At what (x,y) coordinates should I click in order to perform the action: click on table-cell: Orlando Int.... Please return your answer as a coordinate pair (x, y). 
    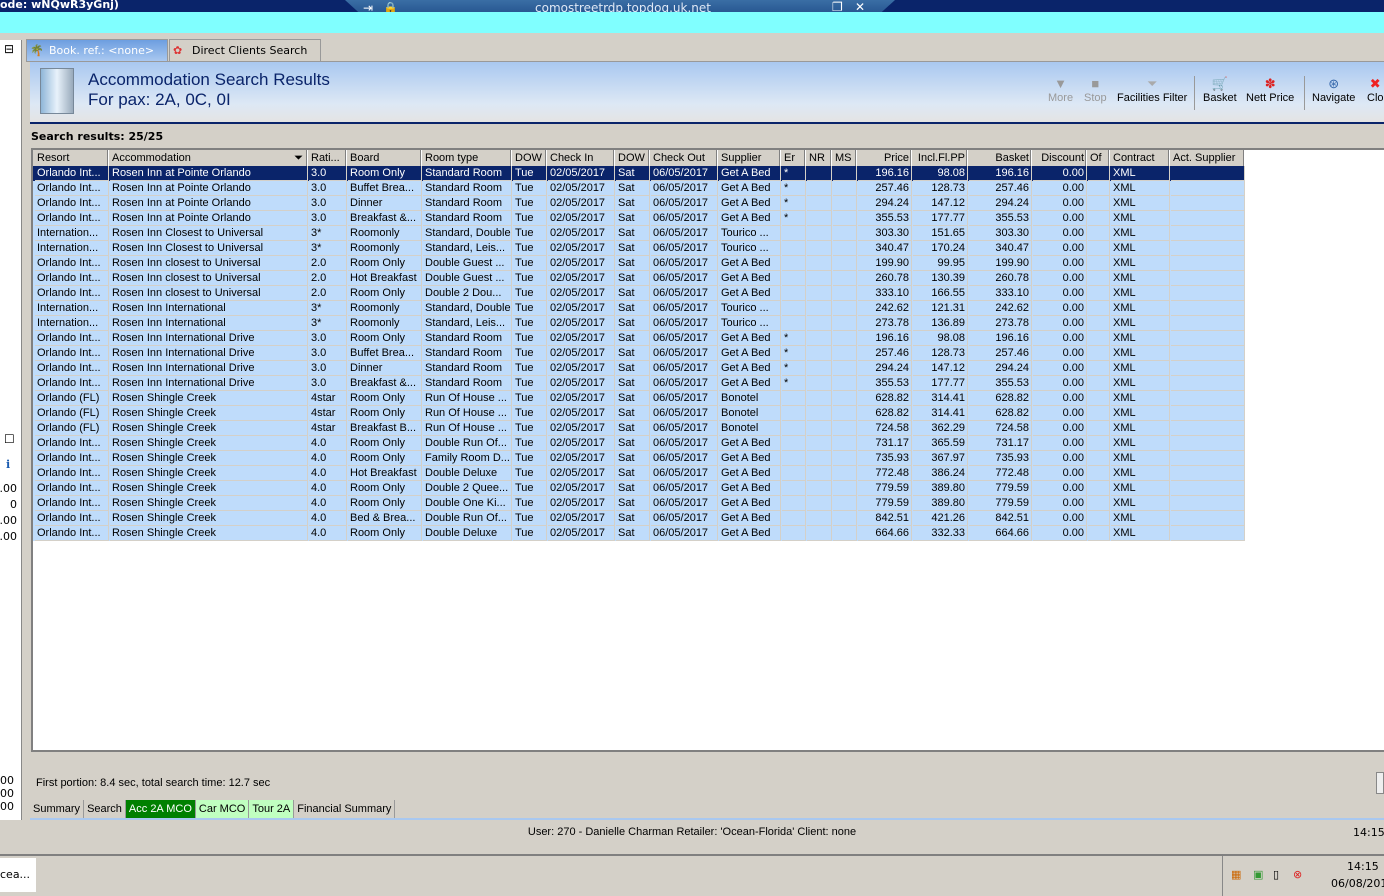
    Looking at the image, I should click on (72, 473).